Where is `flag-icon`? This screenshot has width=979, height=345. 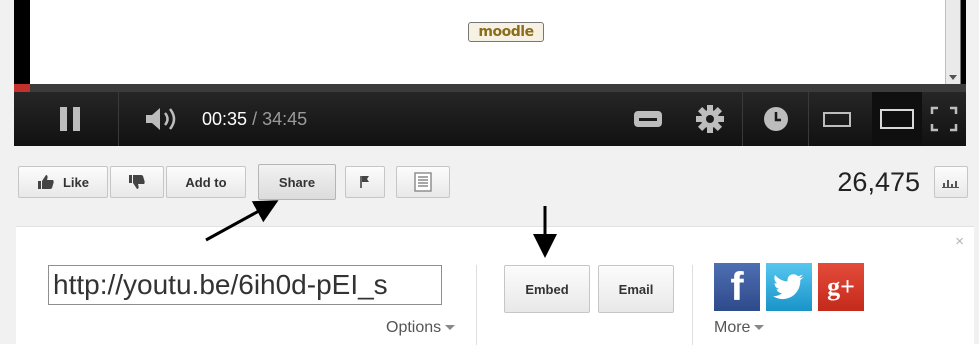
flag-icon is located at coordinates (364, 182).